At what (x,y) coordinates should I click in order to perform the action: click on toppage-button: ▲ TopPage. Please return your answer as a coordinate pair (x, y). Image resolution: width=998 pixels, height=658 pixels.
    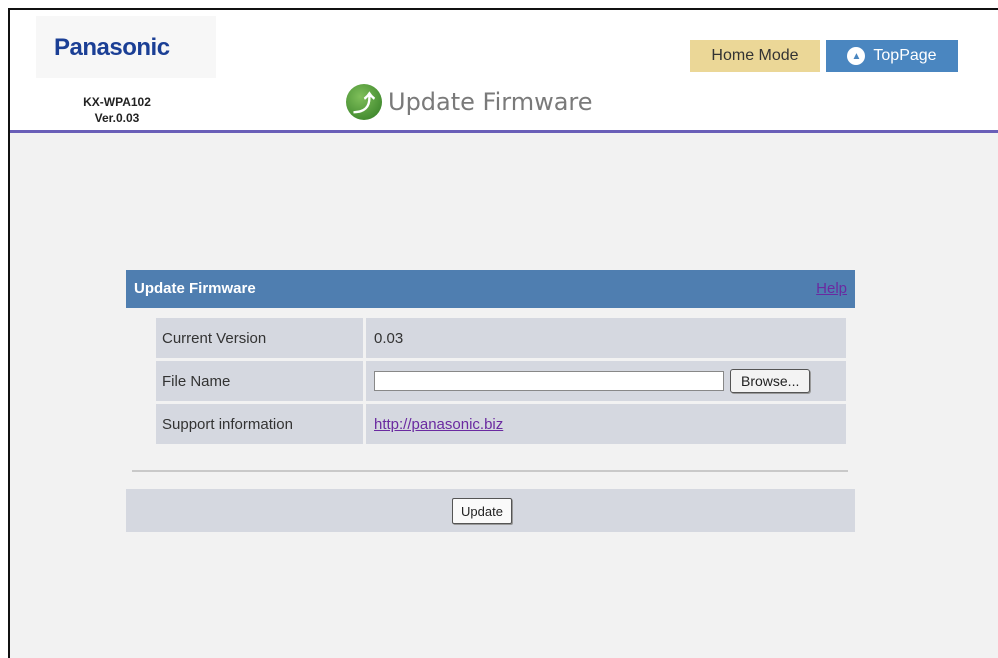
    Looking at the image, I should click on (892, 56).